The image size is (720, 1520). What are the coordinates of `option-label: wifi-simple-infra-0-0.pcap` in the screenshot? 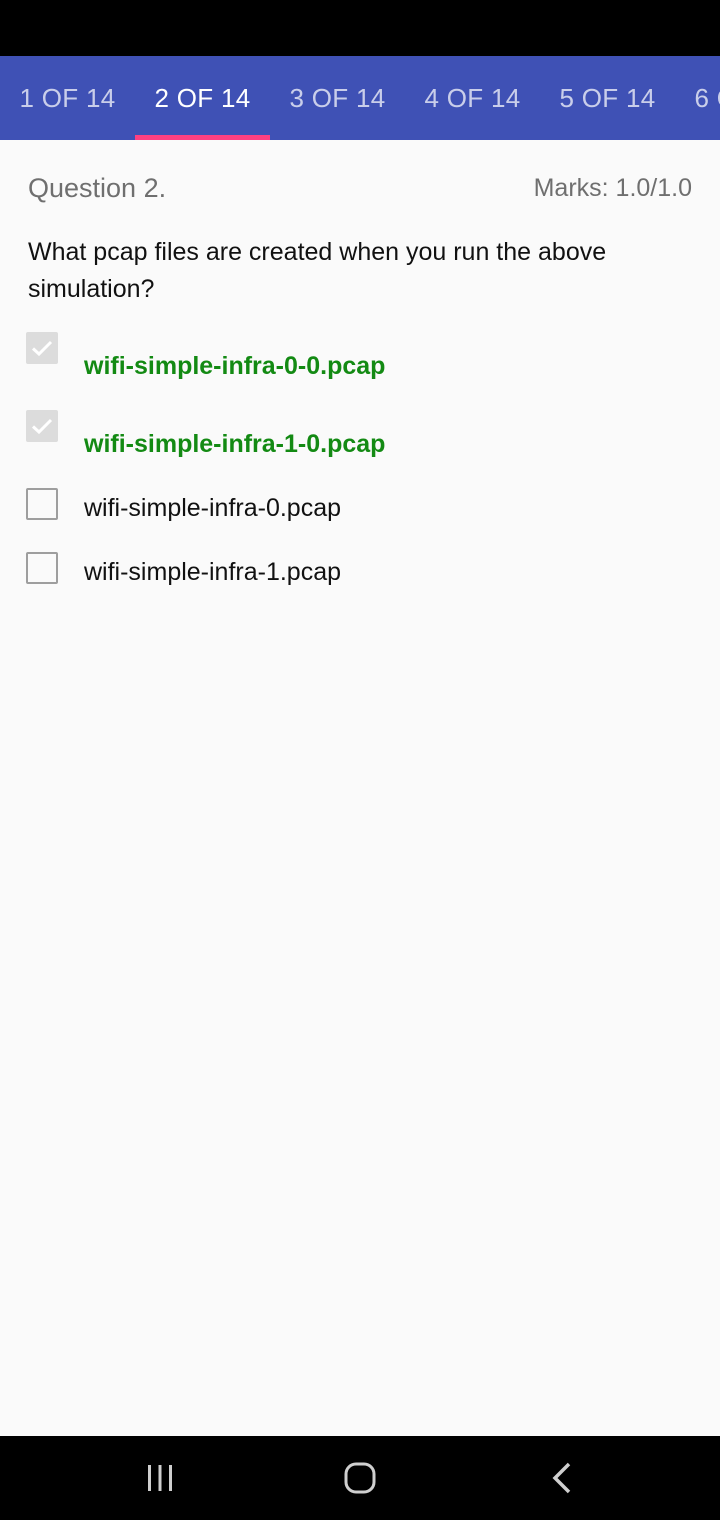 It's located at (235, 366).